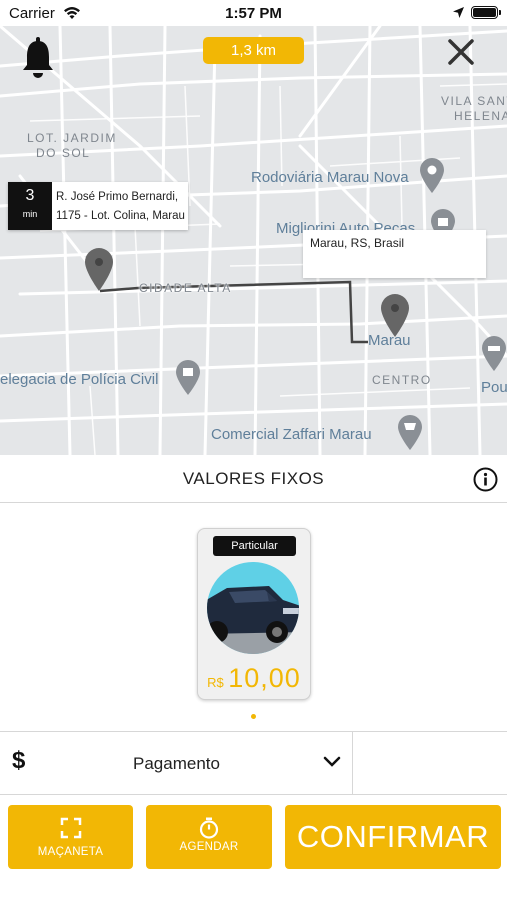  Describe the element at coordinates (332, 761) in the screenshot. I see `chevron-down-icon` at that location.